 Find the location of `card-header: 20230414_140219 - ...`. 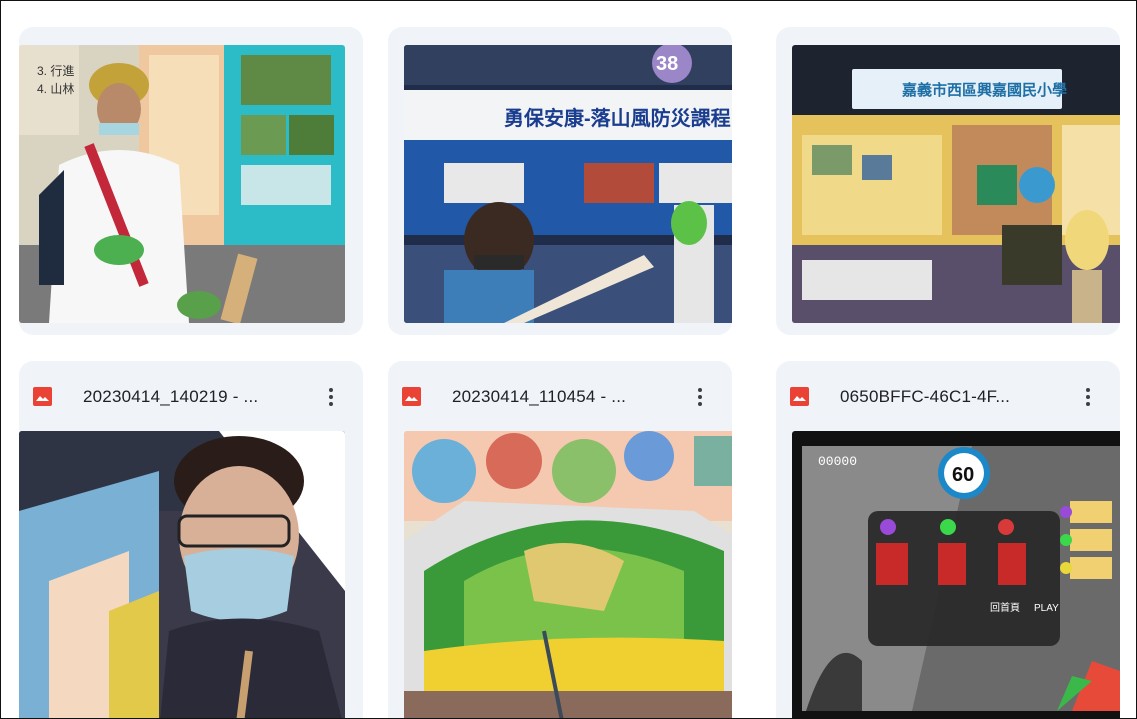

card-header: 20230414_140219 - ... is located at coordinates (191, 395).